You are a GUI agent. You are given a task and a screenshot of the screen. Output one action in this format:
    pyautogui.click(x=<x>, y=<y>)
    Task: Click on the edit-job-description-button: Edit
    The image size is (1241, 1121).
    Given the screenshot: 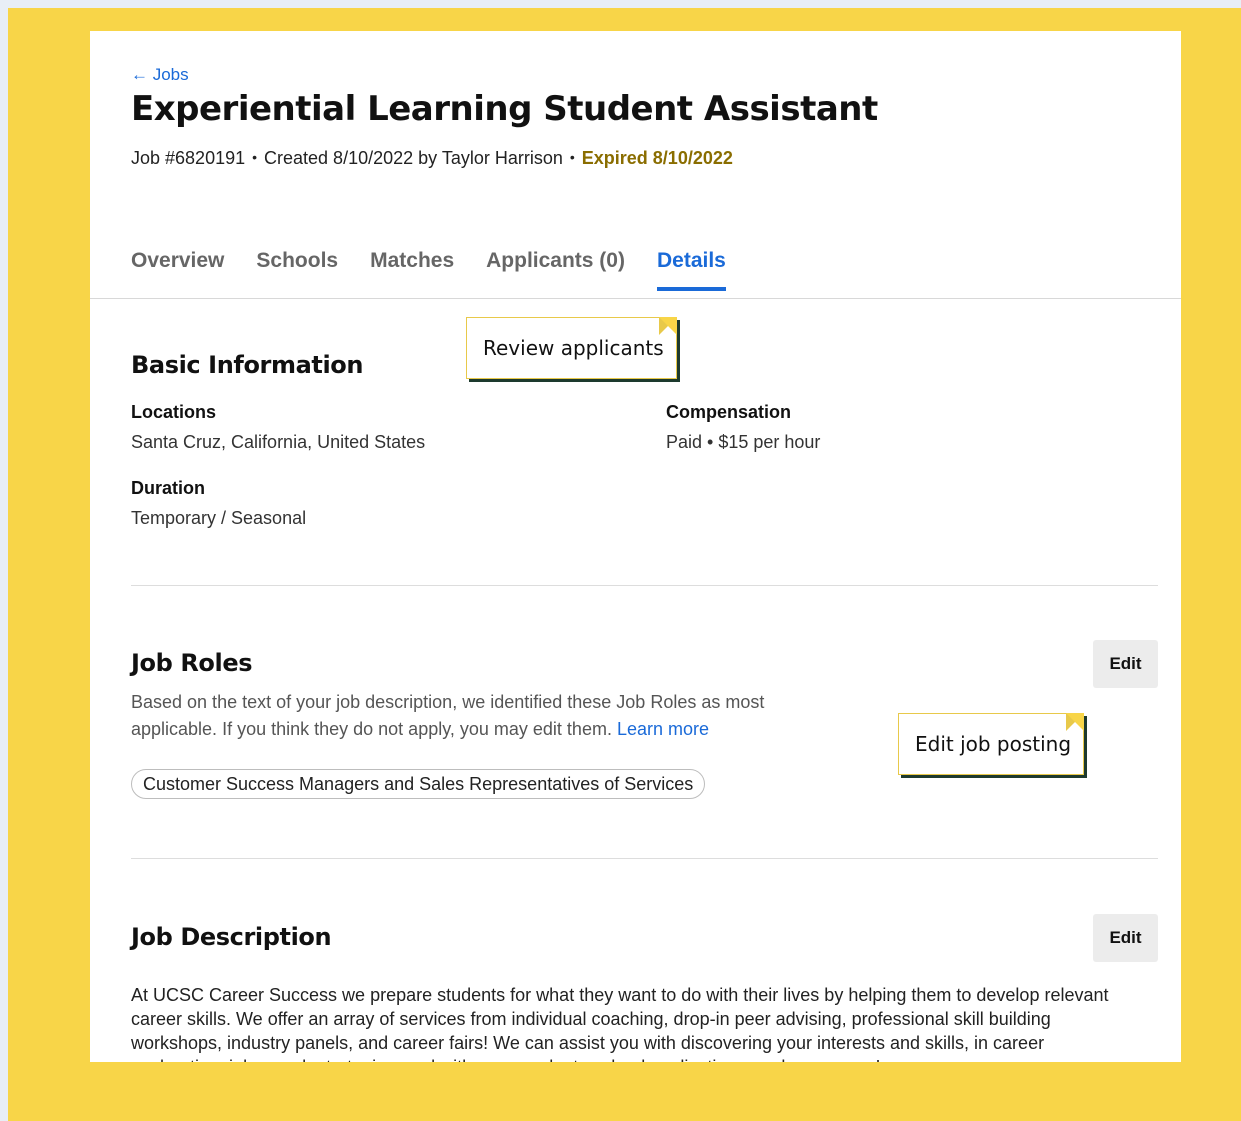 What is the action you would take?
    pyautogui.click(x=1125, y=938)
    